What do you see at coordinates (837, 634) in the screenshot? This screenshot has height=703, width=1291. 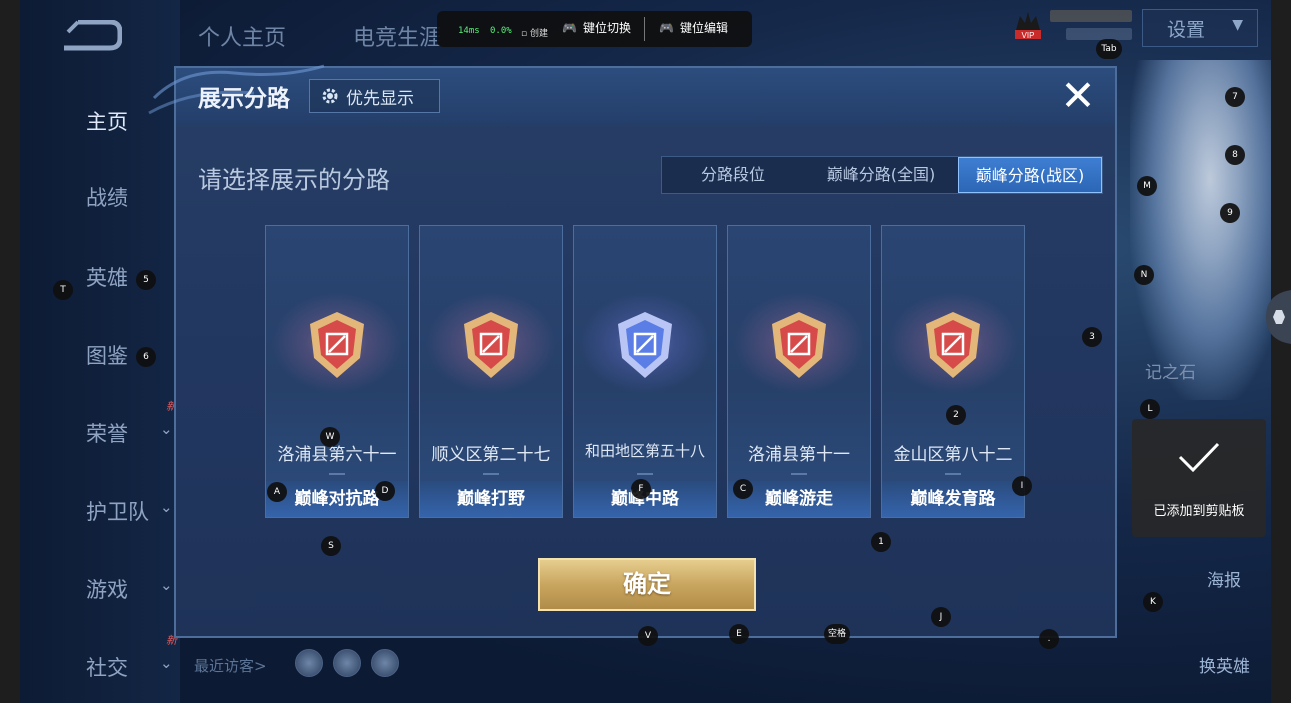 I see `key-marker: 空格` at bounding box center [837, 634].